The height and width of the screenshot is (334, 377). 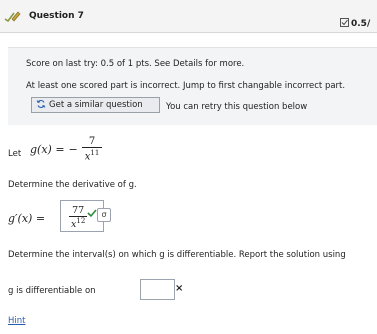 I want to click on similar-question-button: Get a similar question, so click(x=95, y=105).